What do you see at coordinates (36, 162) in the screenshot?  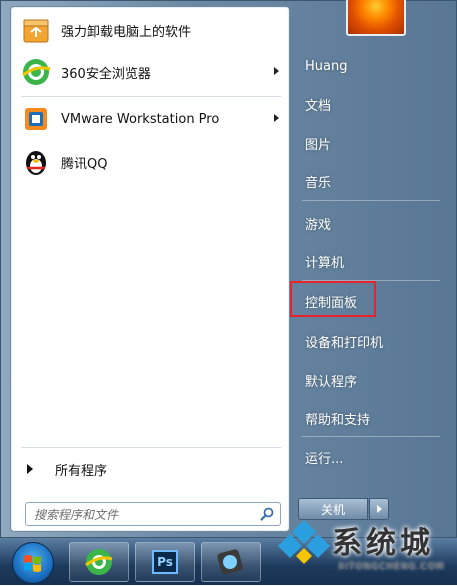 I see `qq-penguin-icon` at bounding box center [36, 162].